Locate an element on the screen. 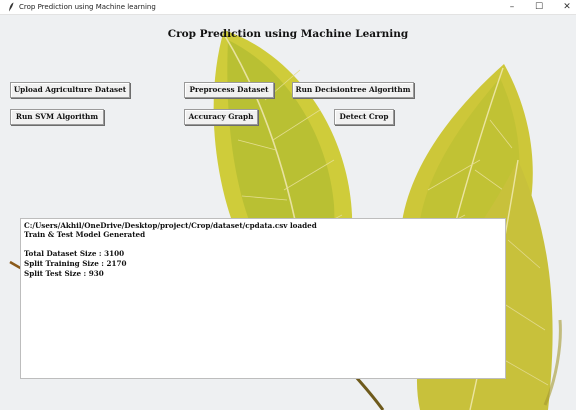 The image size is (576, 410). close-button: ✕ is located at coordinates (564, 7).